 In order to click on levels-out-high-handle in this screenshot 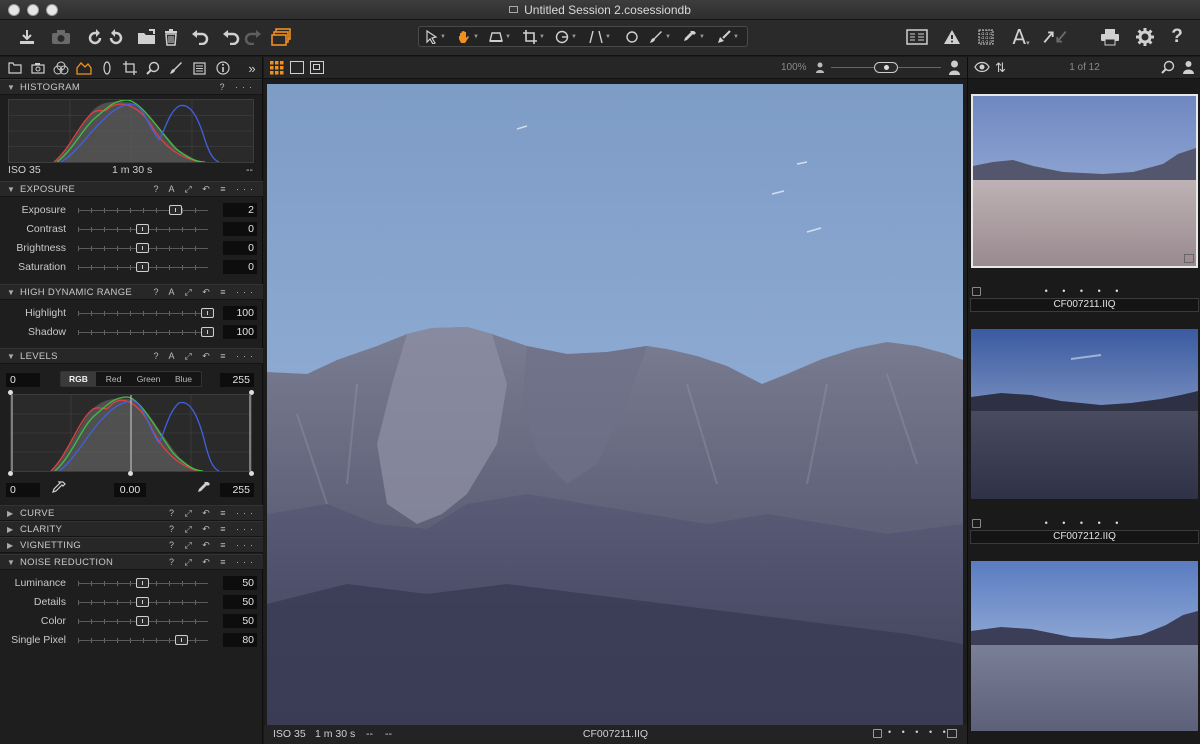, I will do `click(251, 473)`.